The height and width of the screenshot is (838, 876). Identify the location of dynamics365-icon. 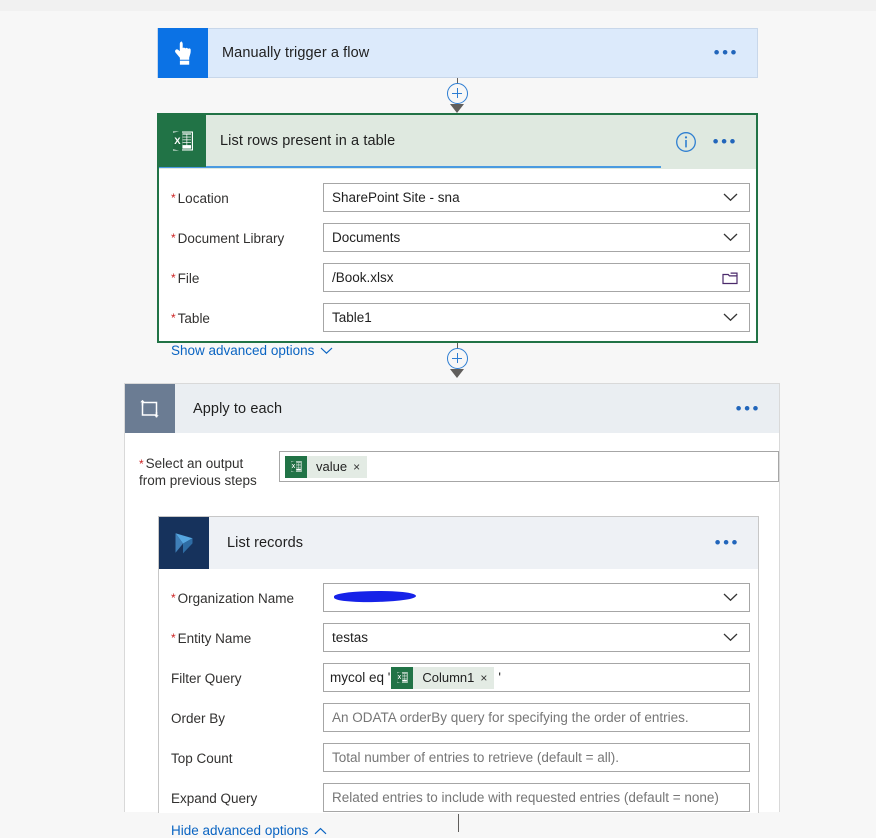
(184, 543).